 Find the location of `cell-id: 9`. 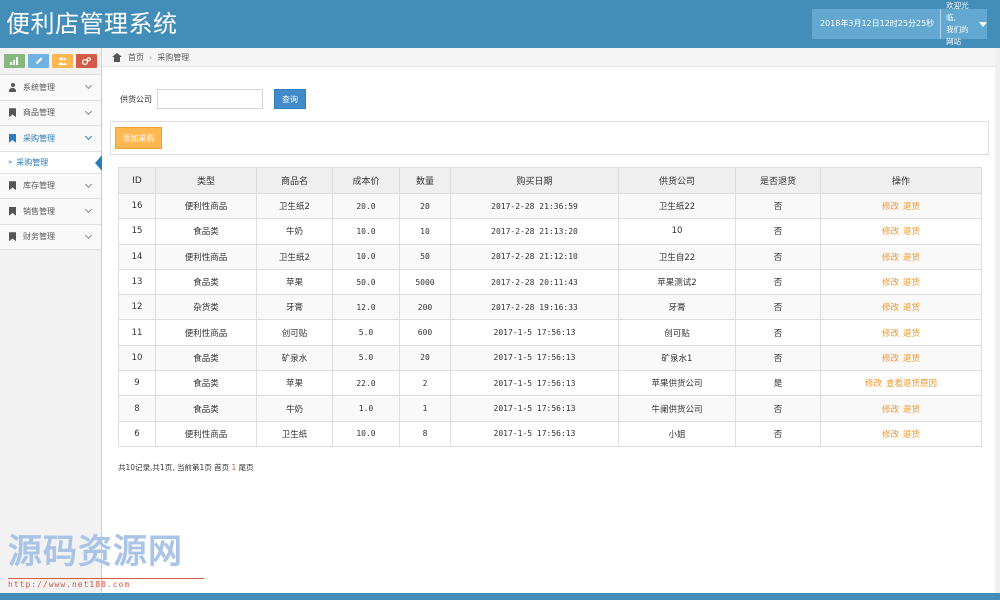

cell-id: 9 is located at coordinates (137, 383).